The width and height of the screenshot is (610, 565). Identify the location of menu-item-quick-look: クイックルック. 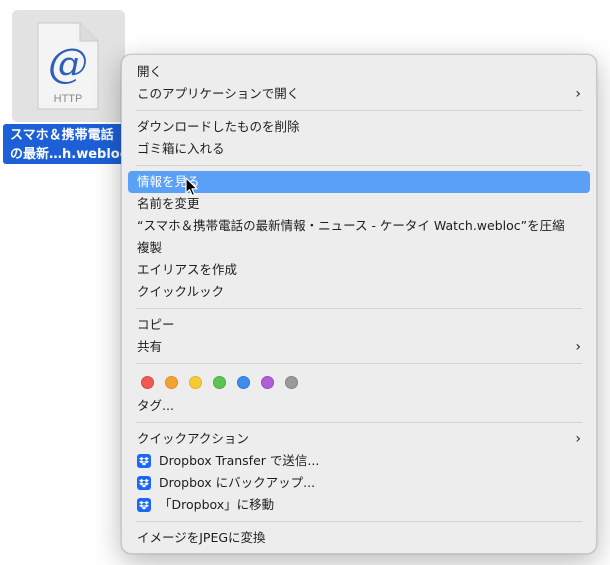
(359, 292).